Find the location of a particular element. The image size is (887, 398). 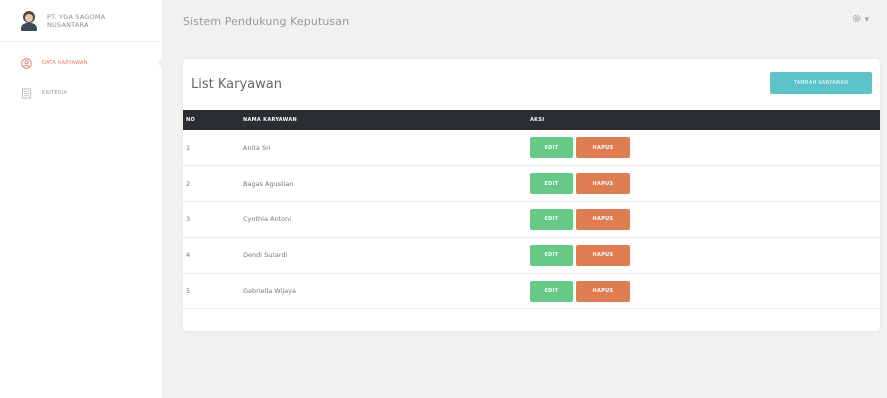

table-row: 4 Dendi Sutardi EDIT HAPUS is located at coordinates (531, 255).